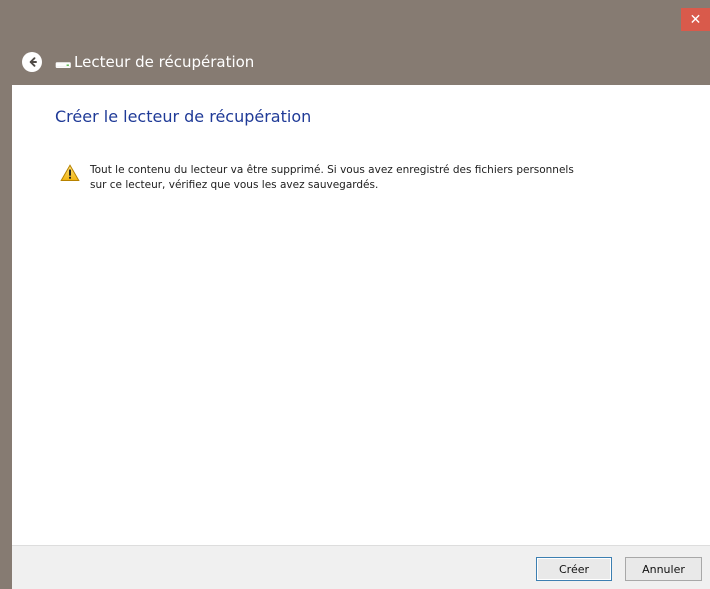 This screenshot has height=589, width=710. What do you see at coordinates (361, 567) in the screenshot?
I see `dialog-footer: Créer Annuler` at bounding box center [361, 567].